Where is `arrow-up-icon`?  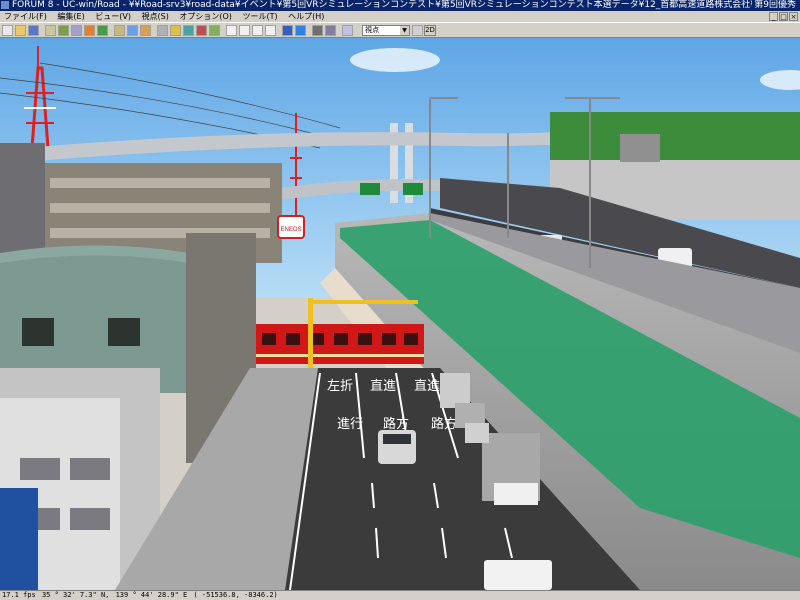 arrow-up-icon is located at coordinates (231, 30).